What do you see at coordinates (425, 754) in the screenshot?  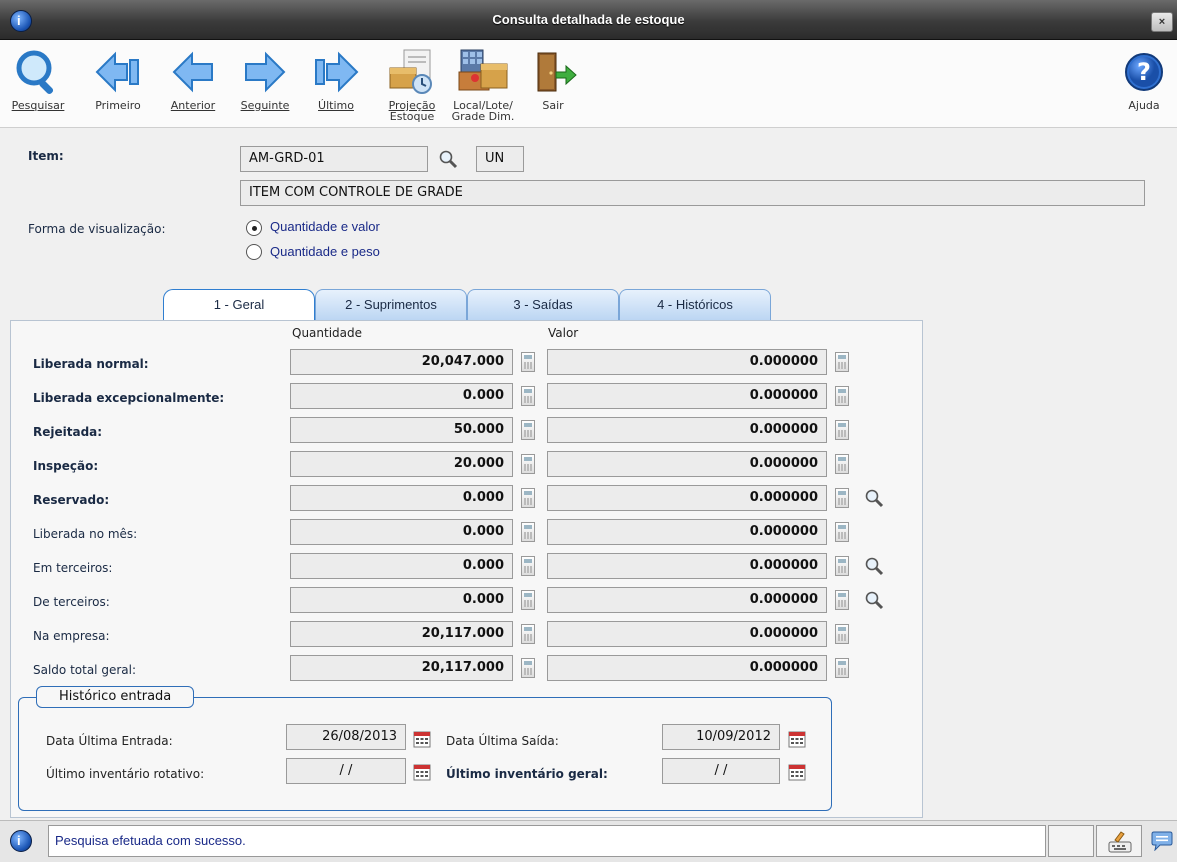 I see `historico-entrada-group` at bounding box center [425, 754].